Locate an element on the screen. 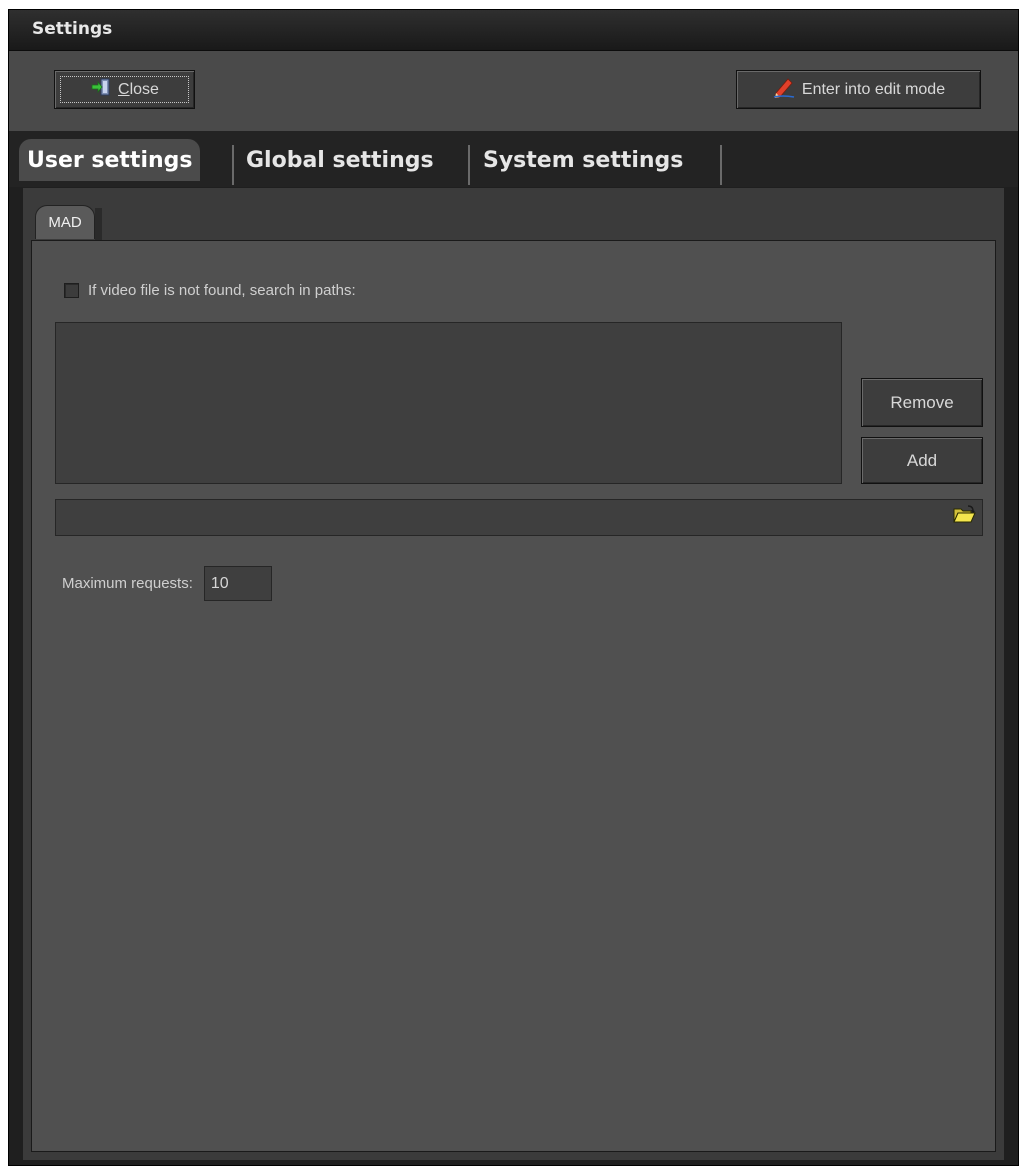 The height and width of the screenshot is (1175, 1028). add-path-button-label: Add is located at coordinates (922, 460).